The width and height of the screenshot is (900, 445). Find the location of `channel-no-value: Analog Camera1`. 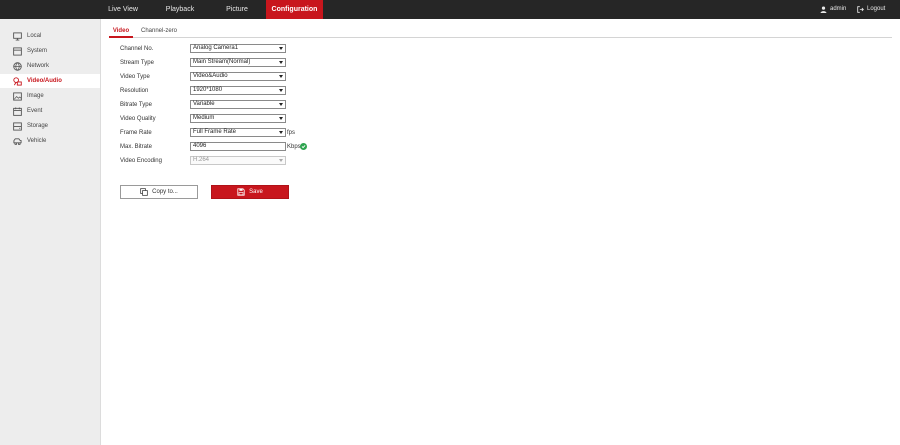

channel-no-value: Analog Camera1 is located at coordinates (216, 48).